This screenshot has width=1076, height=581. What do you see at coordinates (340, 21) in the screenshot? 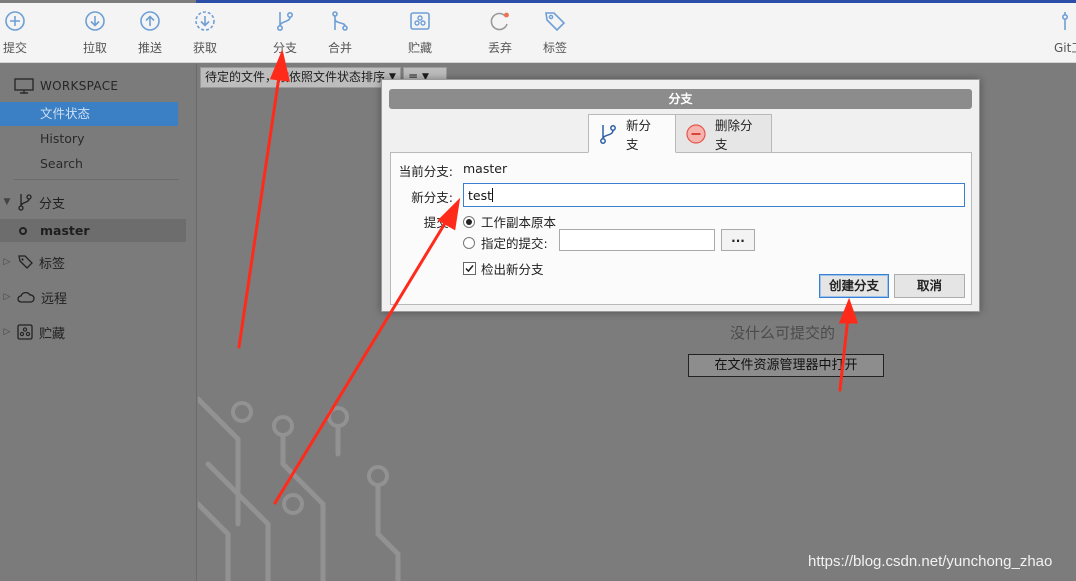
I see `merge-icon` at bounding box center [340, 21].